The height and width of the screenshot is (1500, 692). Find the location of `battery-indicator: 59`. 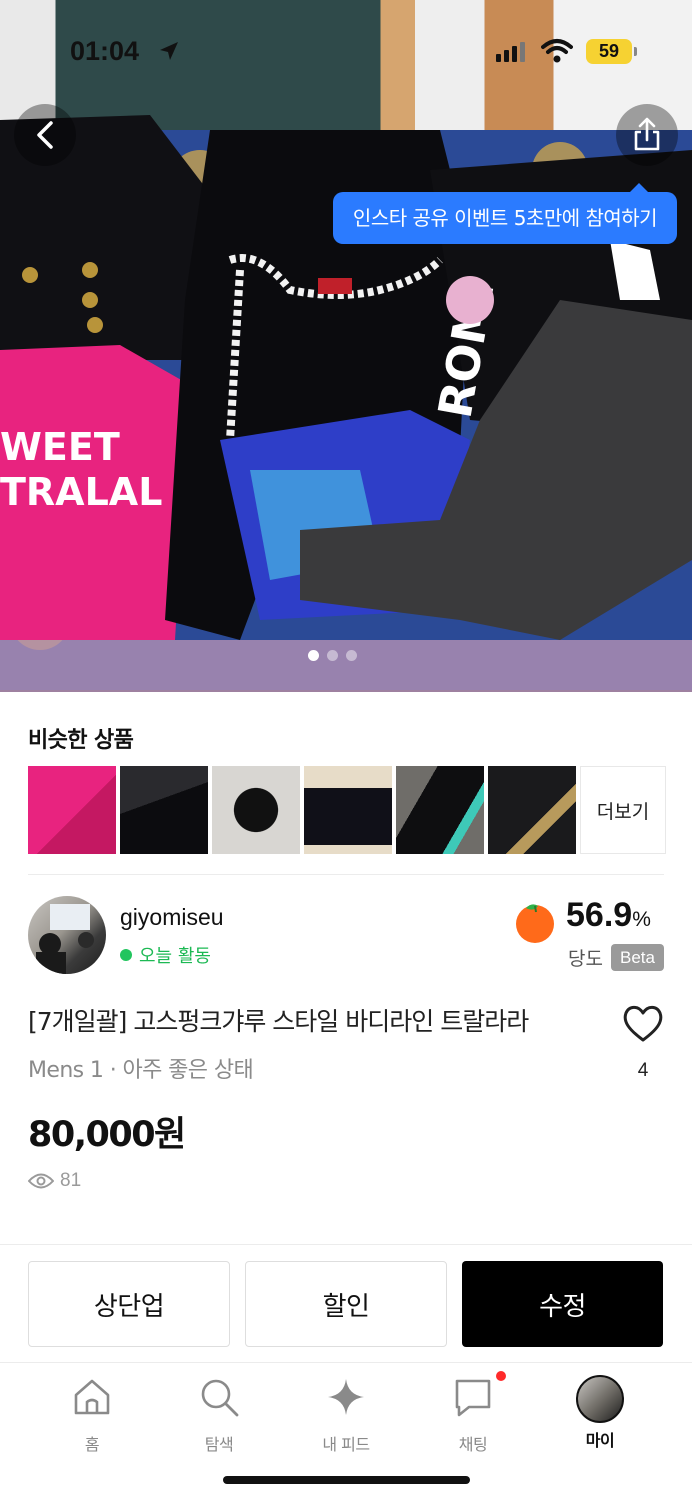

battery-indicator: 59 is located at coordinates (611, 51).